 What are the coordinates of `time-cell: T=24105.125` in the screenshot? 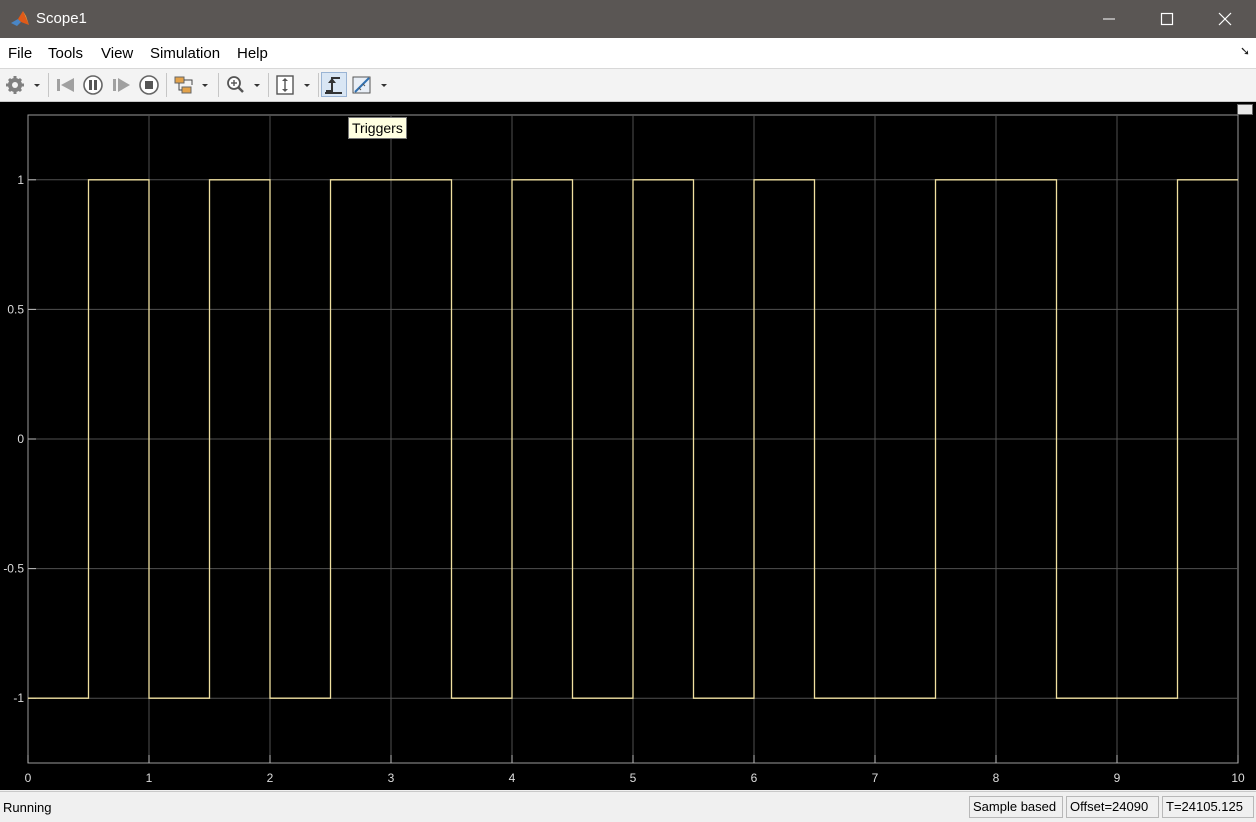 It's located at (1208, 807).